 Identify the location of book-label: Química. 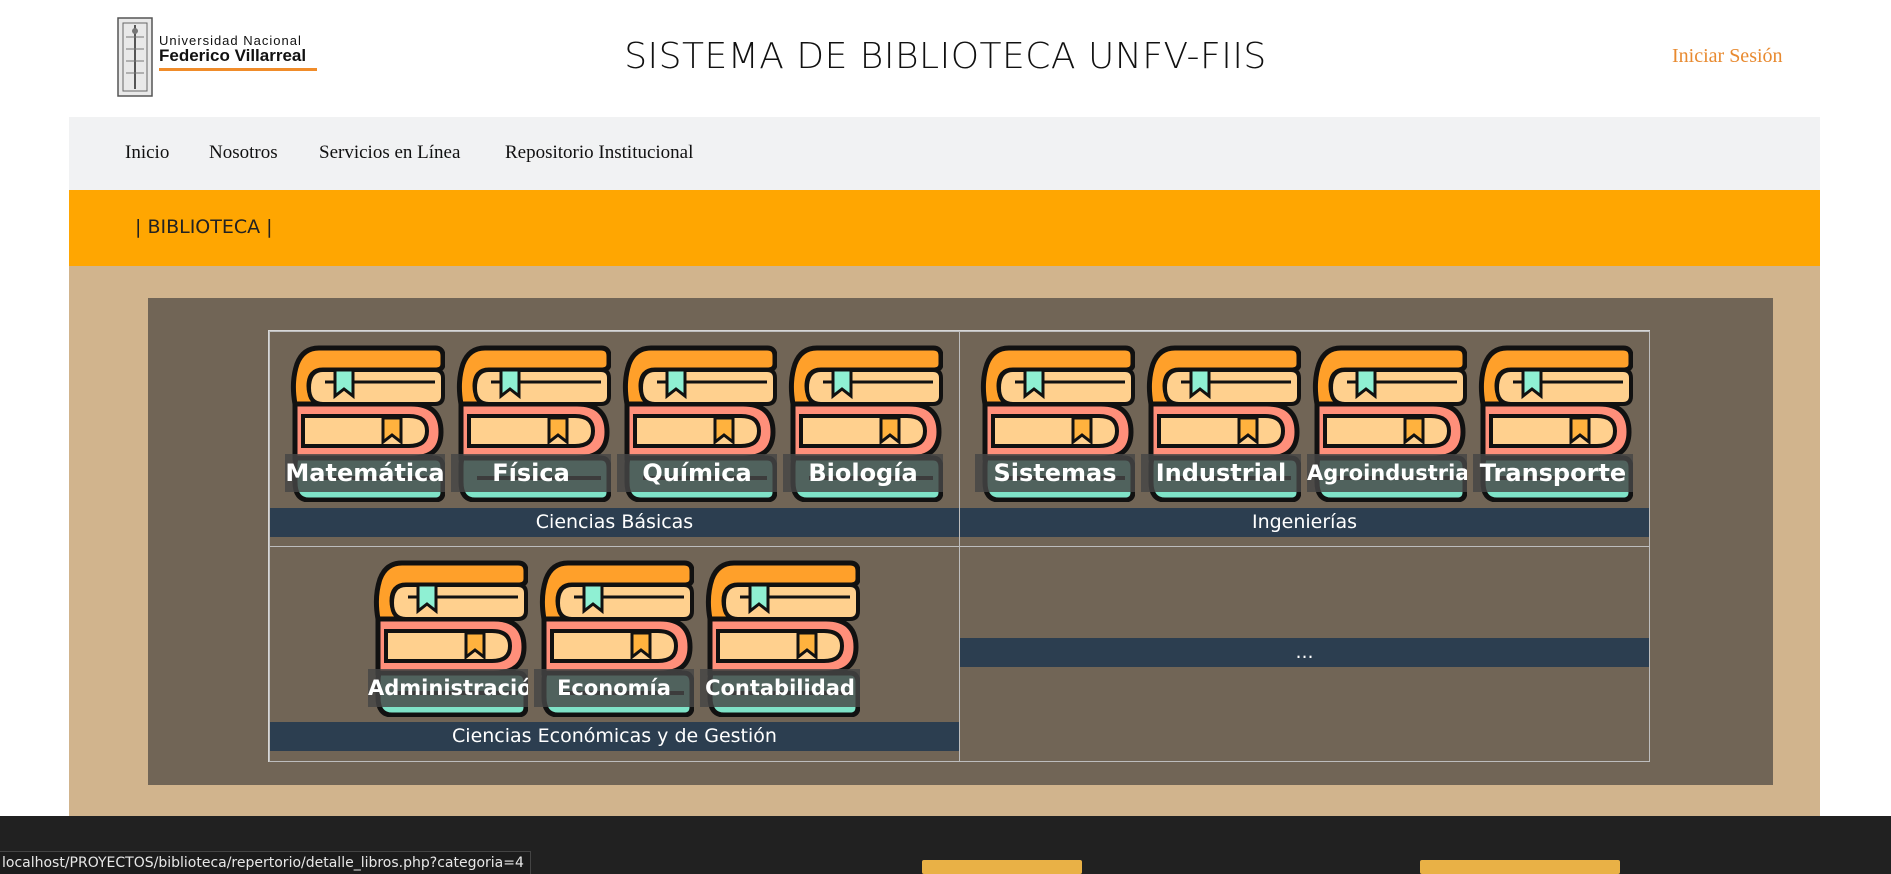
(697, 473).